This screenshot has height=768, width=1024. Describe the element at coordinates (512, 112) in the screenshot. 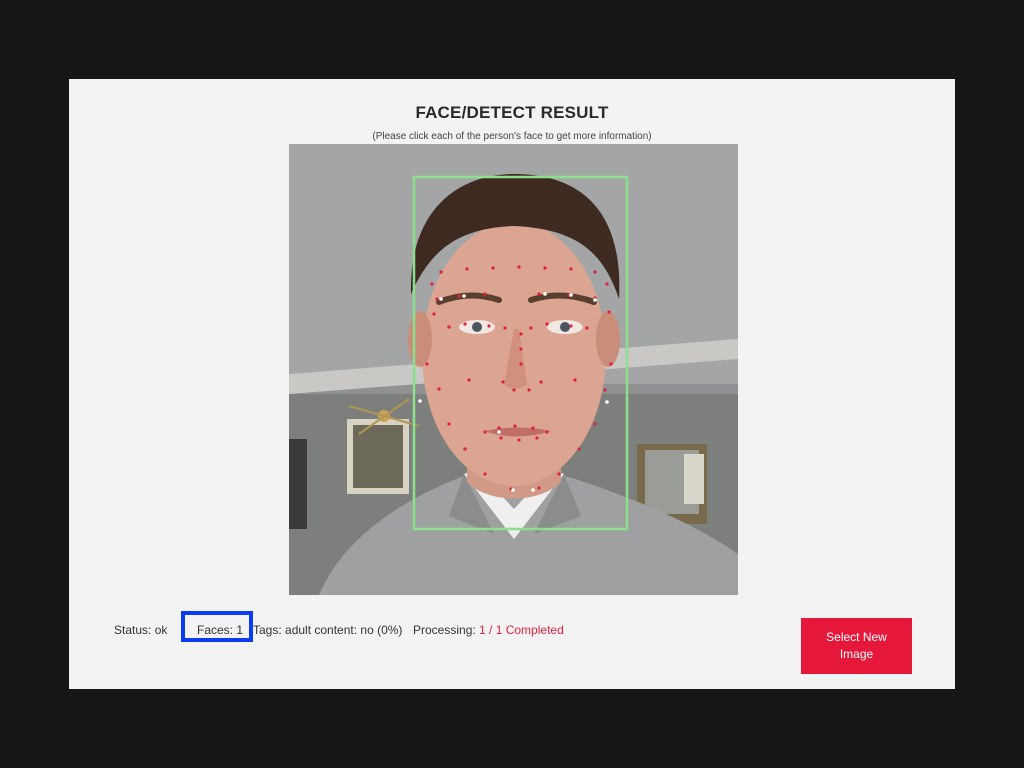

I see `page-title: FACE/DETECT RESULT` at that location.